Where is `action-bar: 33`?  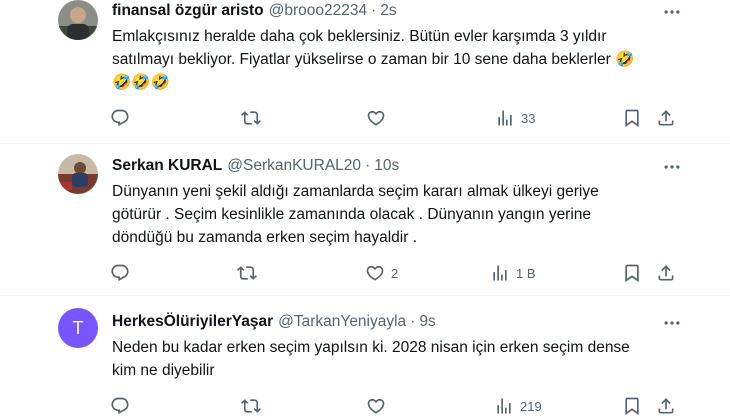 action-bar: 33 is located at coordinates (365, 118).